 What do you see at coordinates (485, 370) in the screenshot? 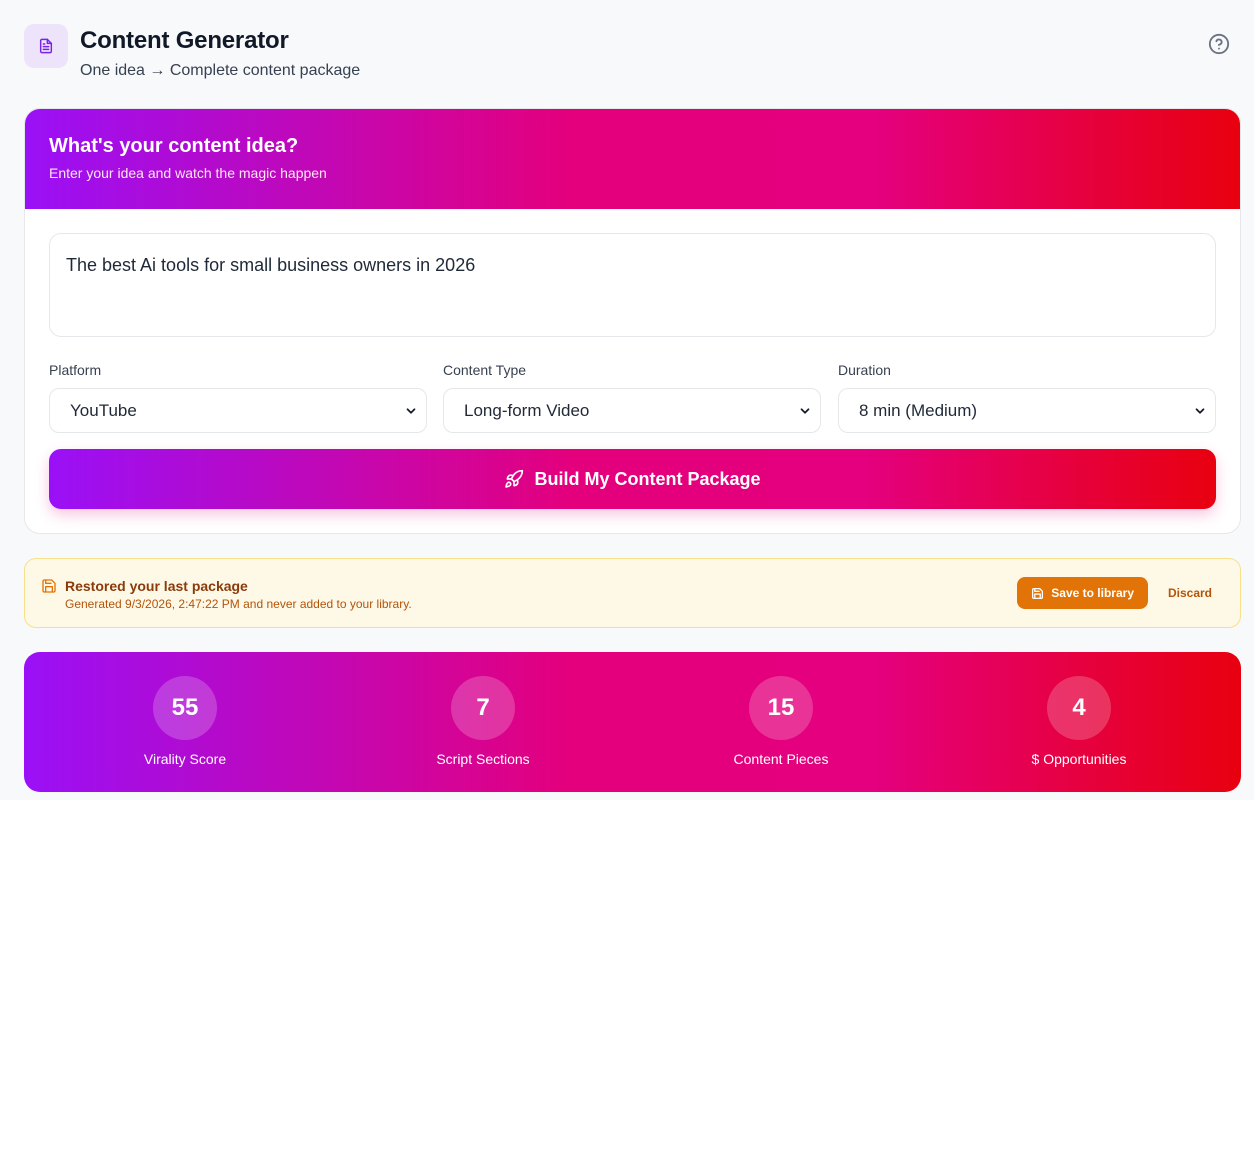
I see `content-type-label: Content Type` at bounding box center [485, 370].